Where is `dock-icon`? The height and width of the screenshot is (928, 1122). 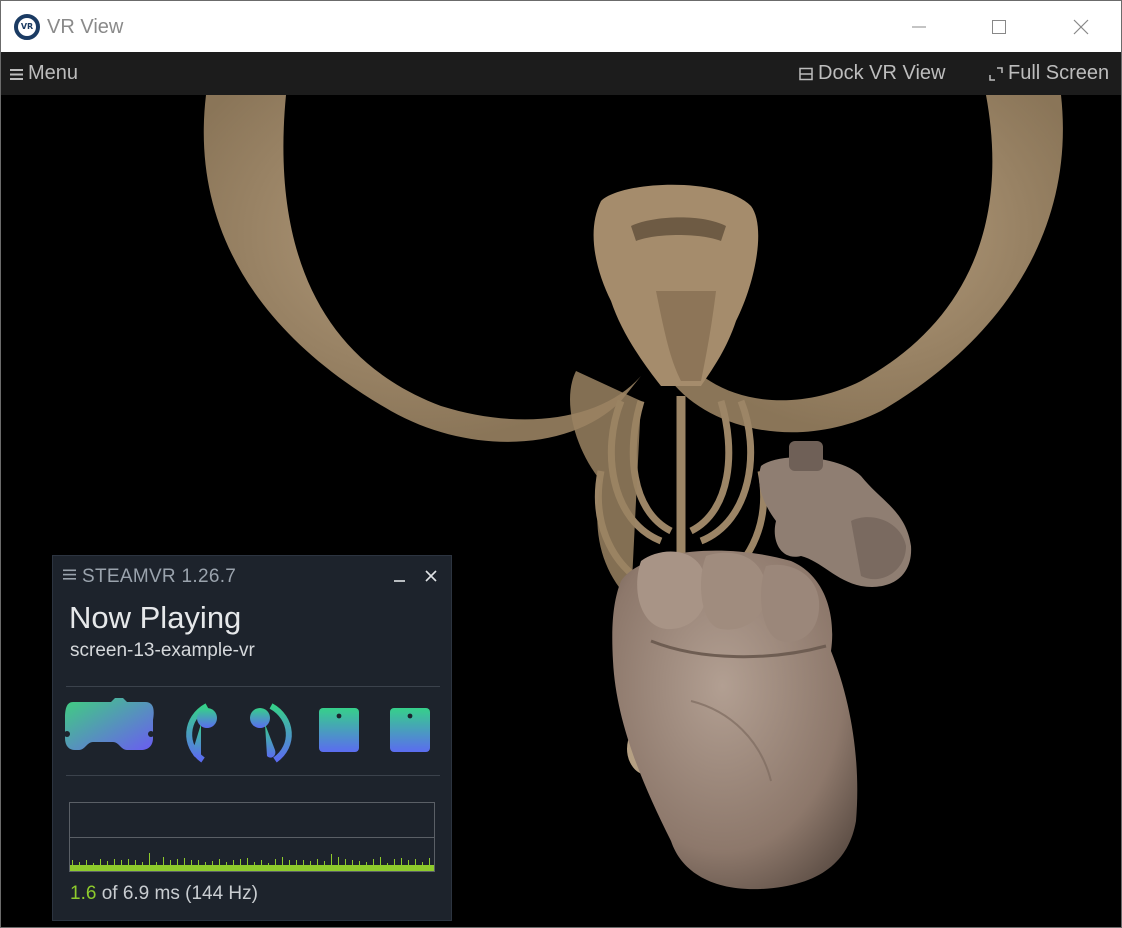
dock-icon is located at coordinates (806, 73).